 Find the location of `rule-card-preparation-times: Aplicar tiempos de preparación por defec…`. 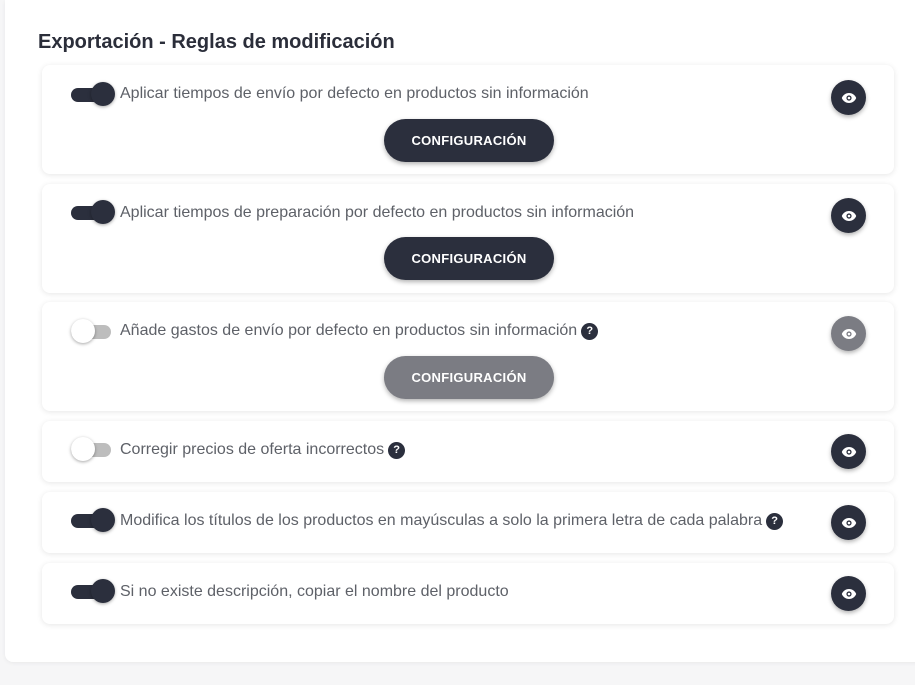

rule-card-preparation-times: Aplicar tiempos de preparación por defec… is located at coordinates (468, 238).